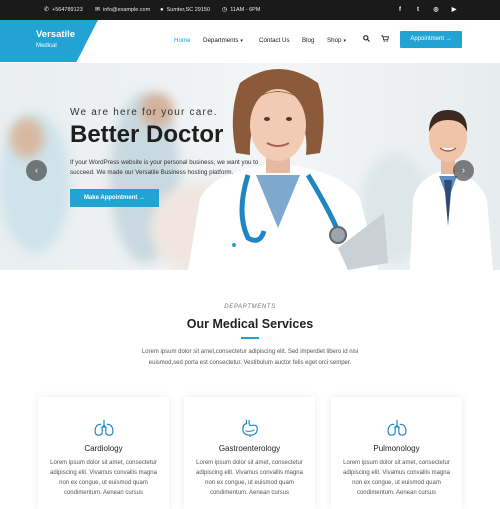  Describe the element at coordinates (418, 10) in the screenshot. I see `twitter-icon: t` at that location.